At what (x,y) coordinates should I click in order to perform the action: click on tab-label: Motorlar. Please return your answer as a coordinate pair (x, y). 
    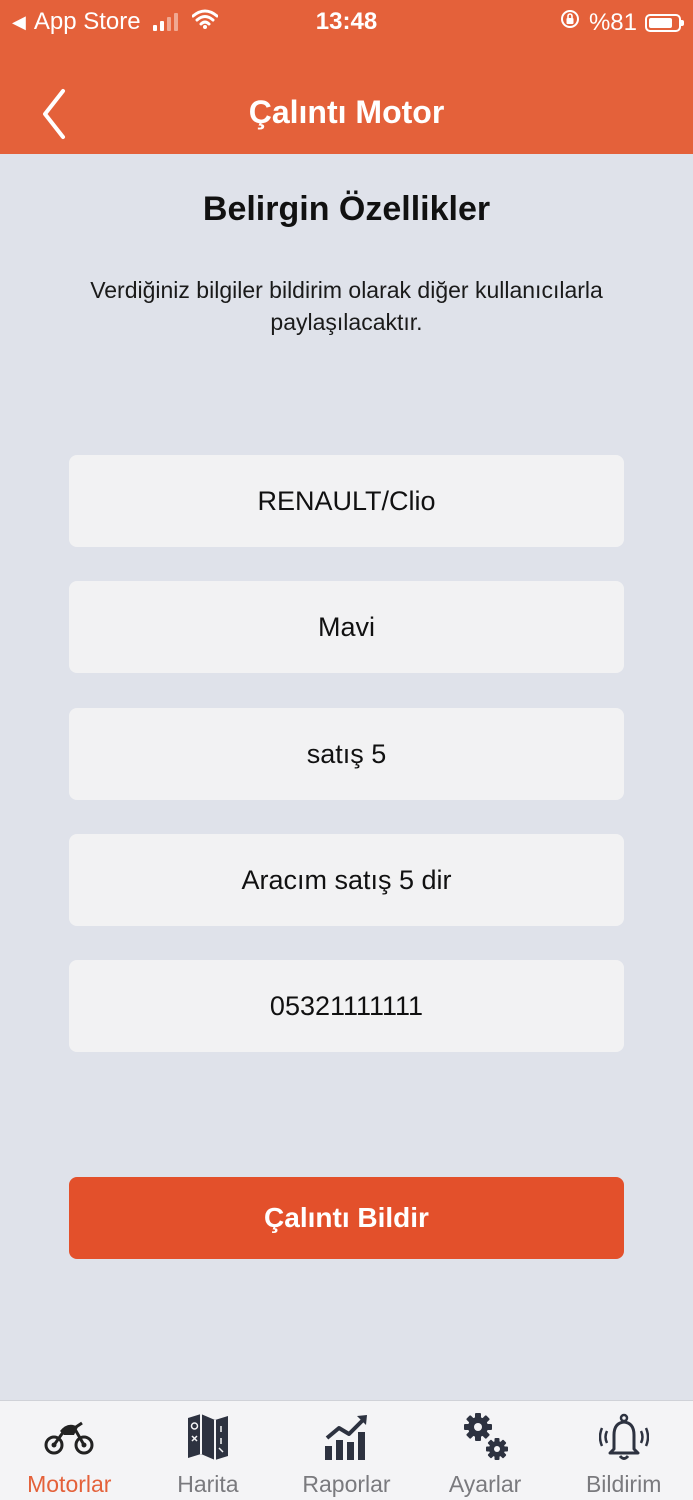
    Looking at the image, I should click on (69, 1484).